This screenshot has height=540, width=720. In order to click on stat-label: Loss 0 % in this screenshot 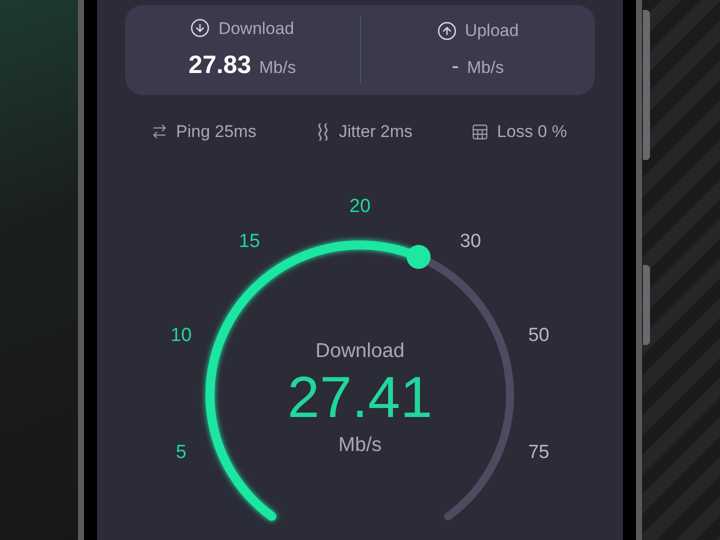, I will do `click(532, 132)`.